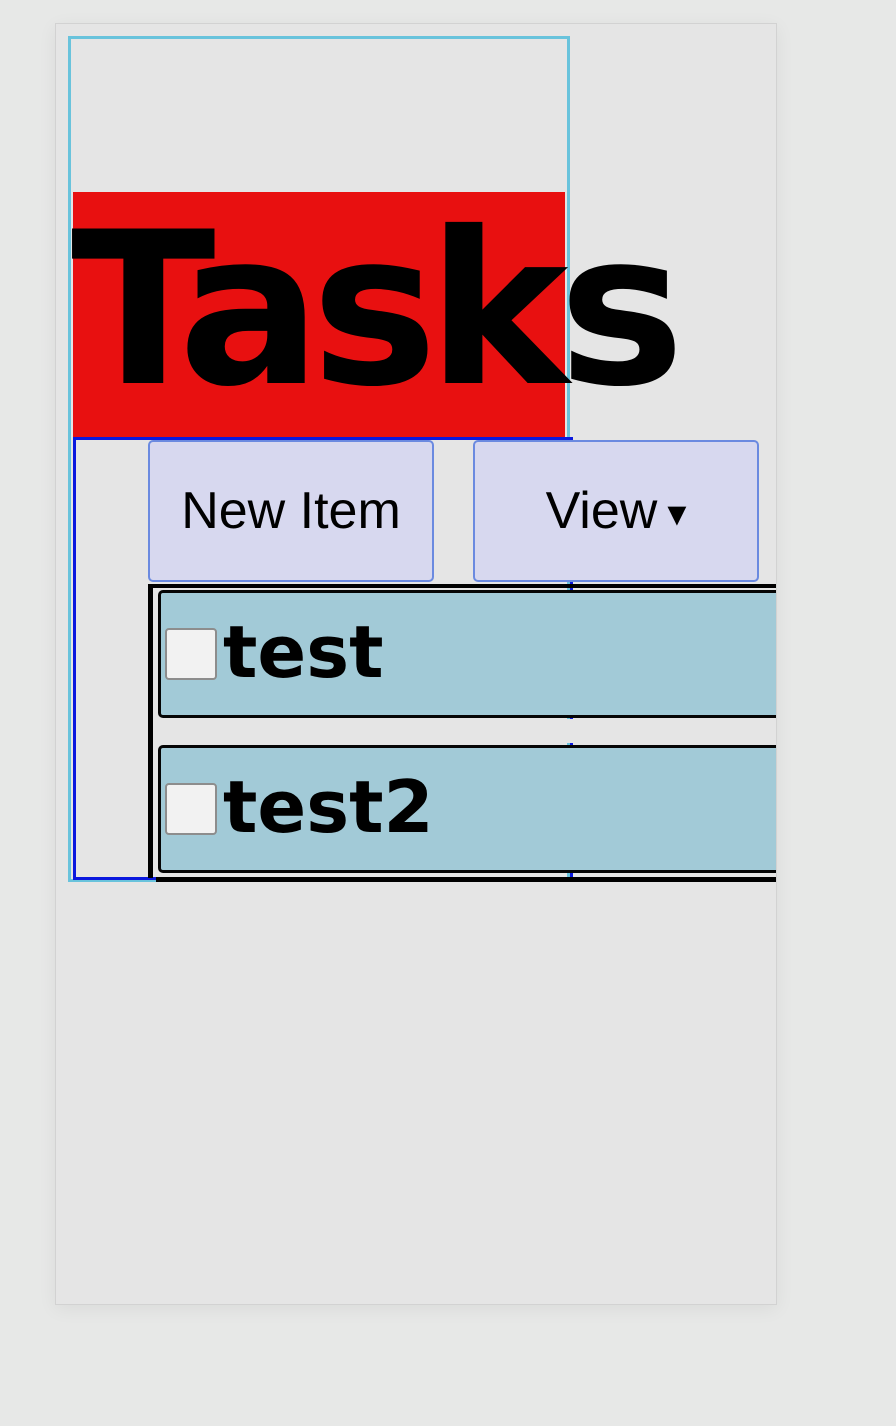  Describe the element at coordinates (467, 654) in the screenshot. I see `task-item: test` at that location.